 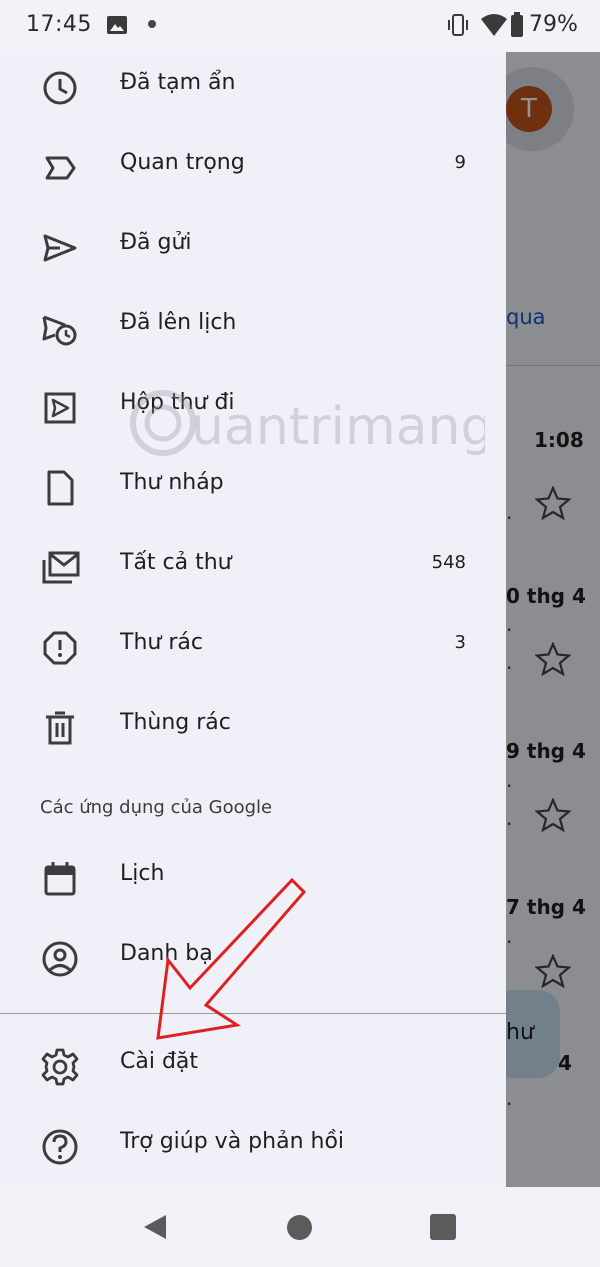 I want to click on battery-icon, so click(x=517, y=24).